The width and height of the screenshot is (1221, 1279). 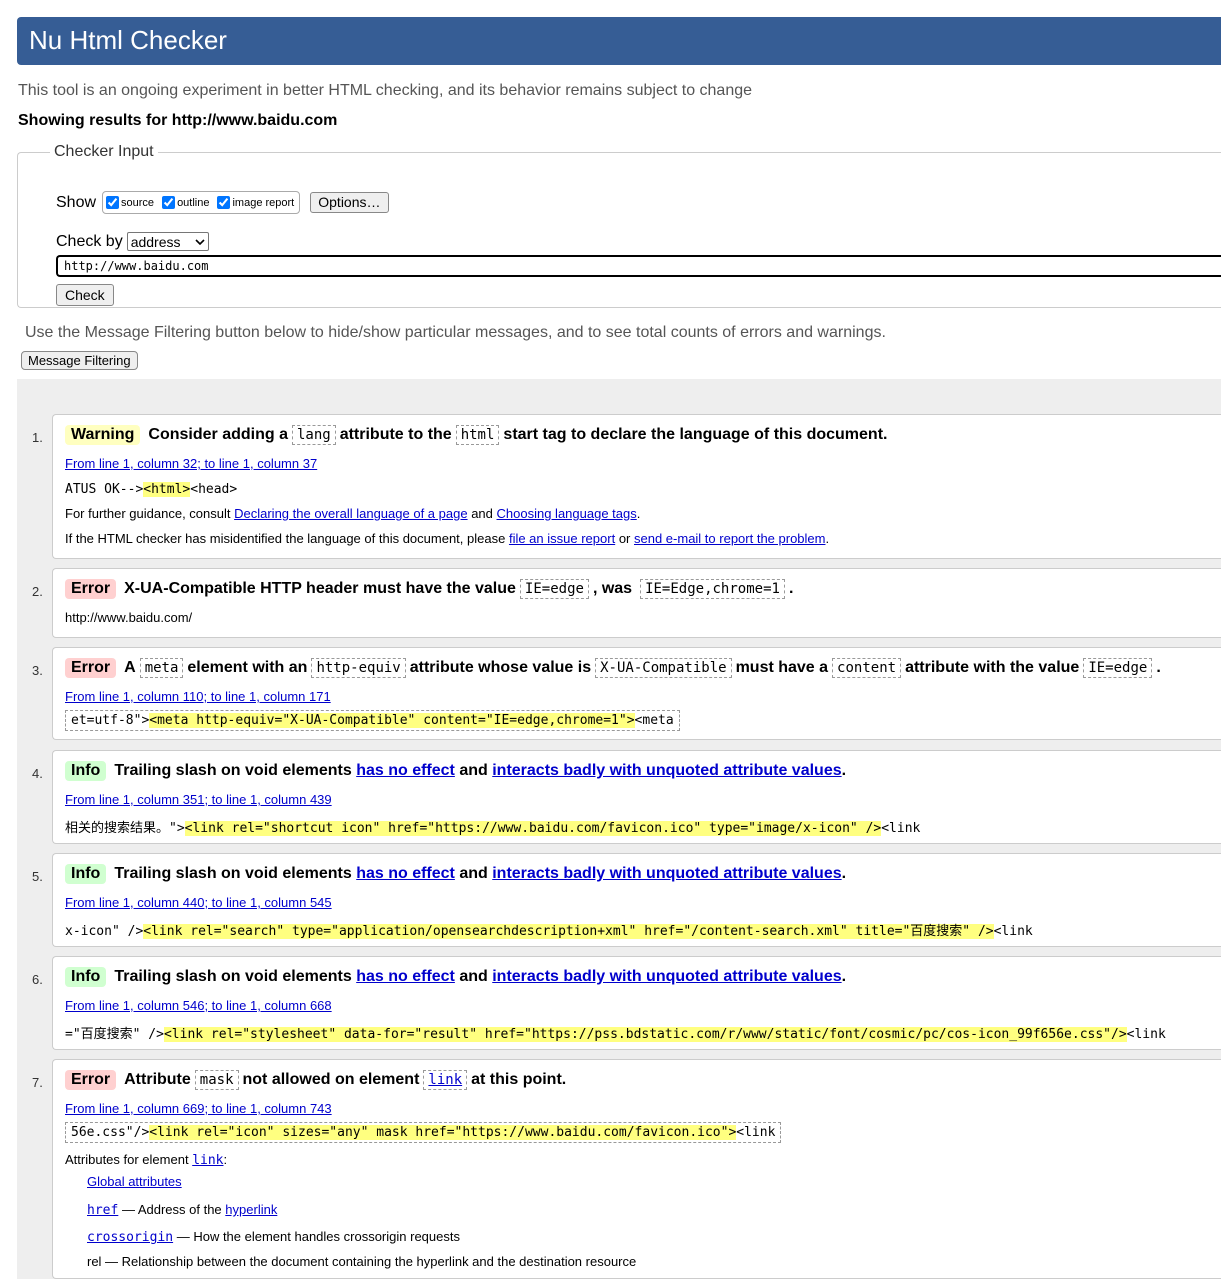 I want to click on image-report-checkbox, so click(x=224, y=202).